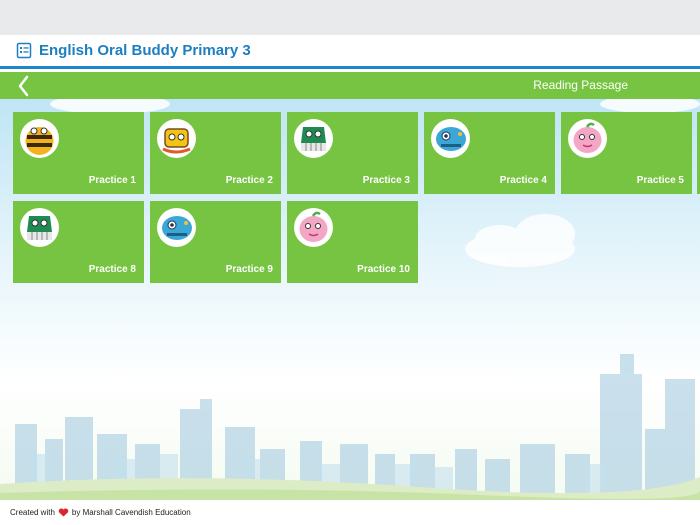  I want to click on practice-label: Practice 5, so click(660, 180).